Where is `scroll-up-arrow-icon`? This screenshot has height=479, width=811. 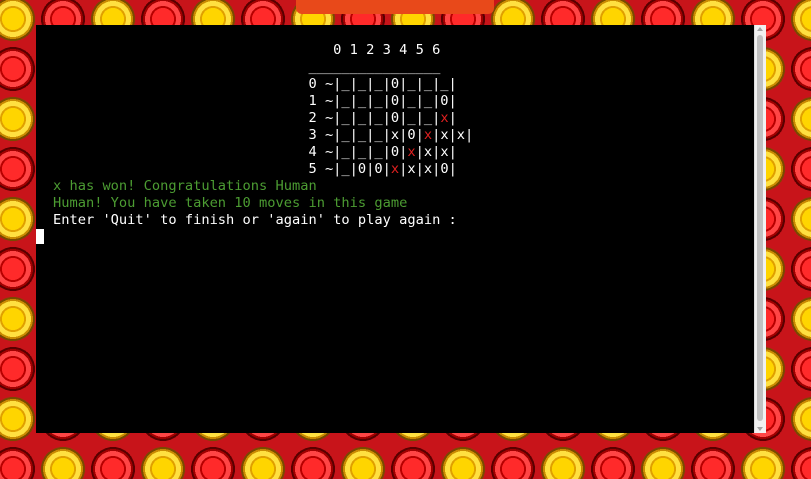 scroll-up-arrow-icon is located at coordinates (760, 29).